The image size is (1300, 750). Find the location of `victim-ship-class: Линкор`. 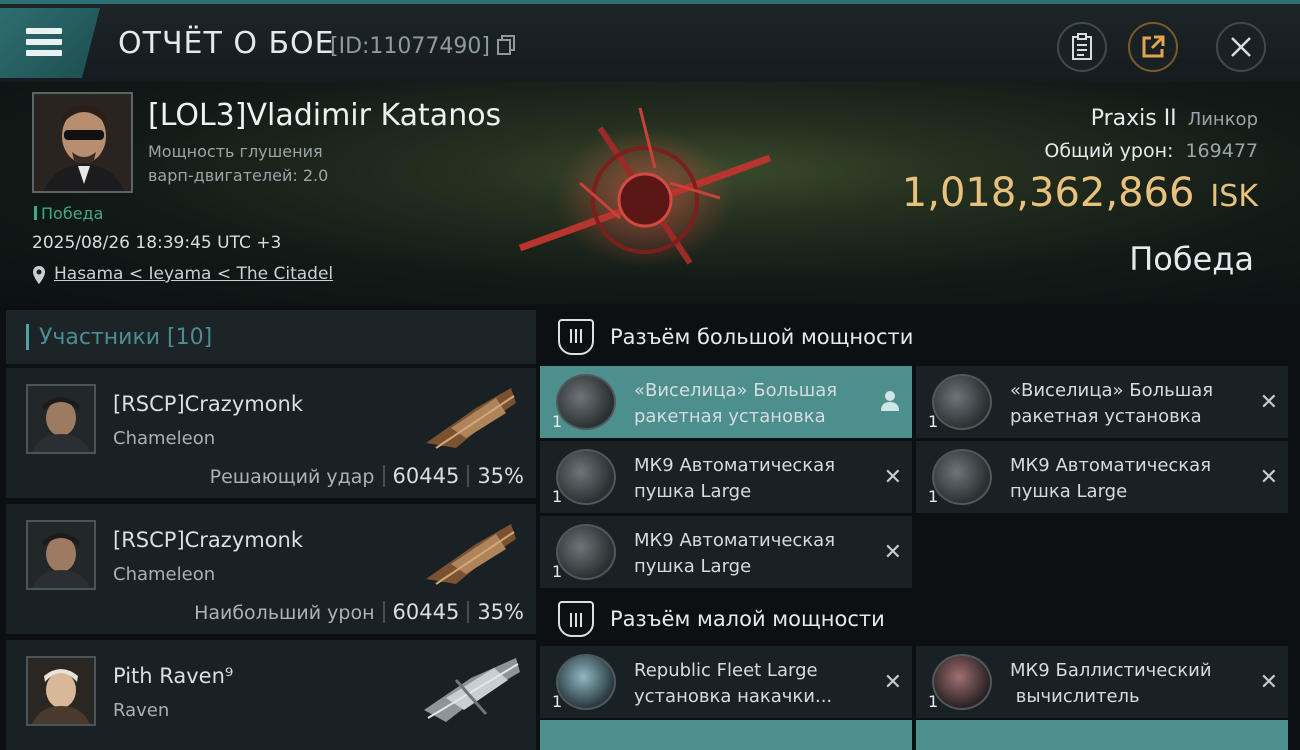

victim-ship-class: Линкор is located at coordinates (1222, 119).